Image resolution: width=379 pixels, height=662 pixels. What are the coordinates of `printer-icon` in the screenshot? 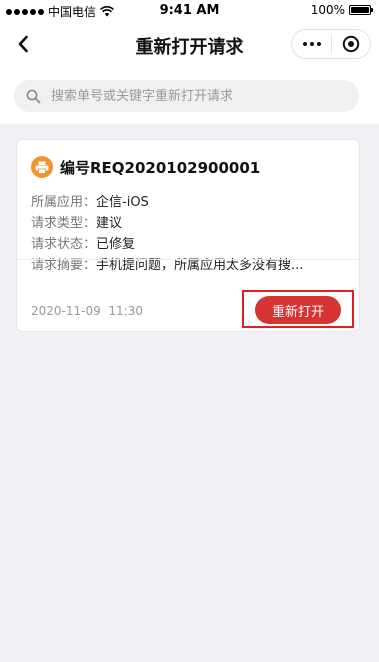 It's located at (42, 167).